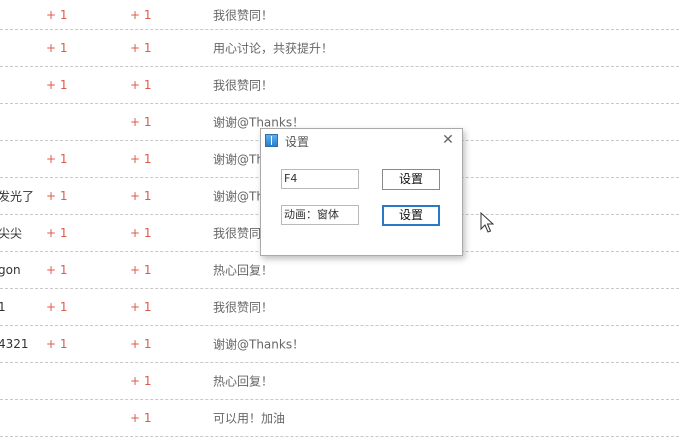 Image resolution: width=679 pixels, height=437 pixels. Describe the element at coordinates (320, 179) in the screenshot. I see `hotkey-field: F4` at that location.